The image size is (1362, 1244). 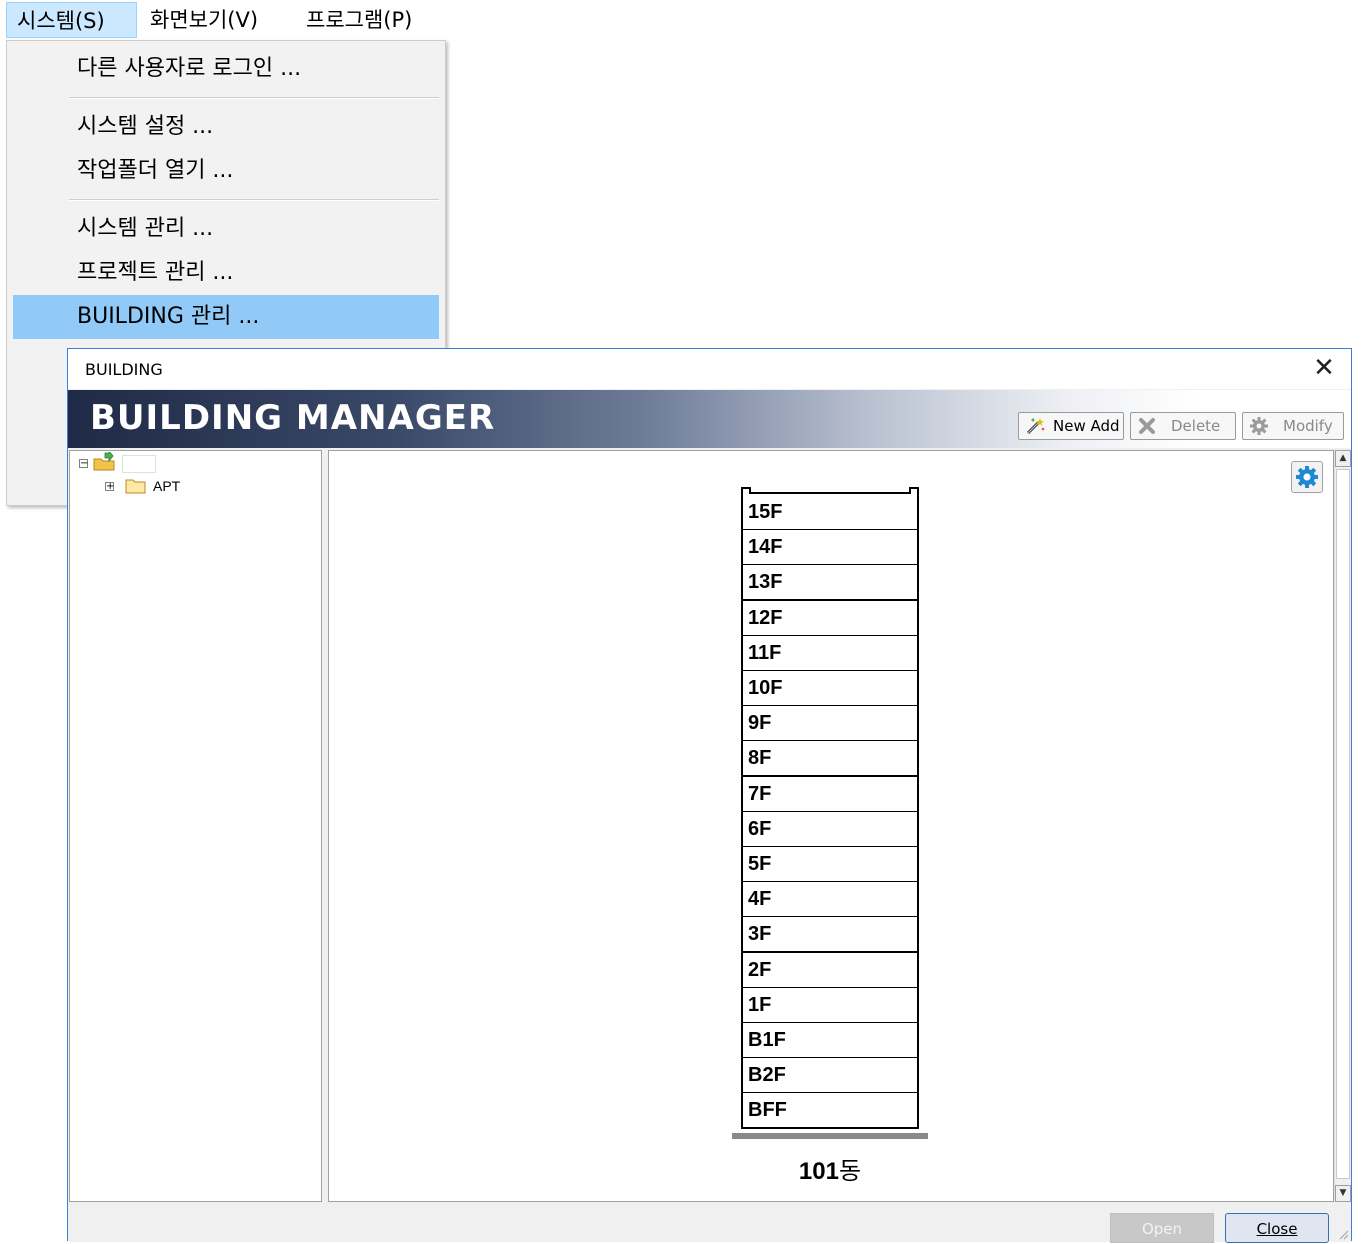 I want to click on menu-system: 시스템(S), so click(x=71, y=20).